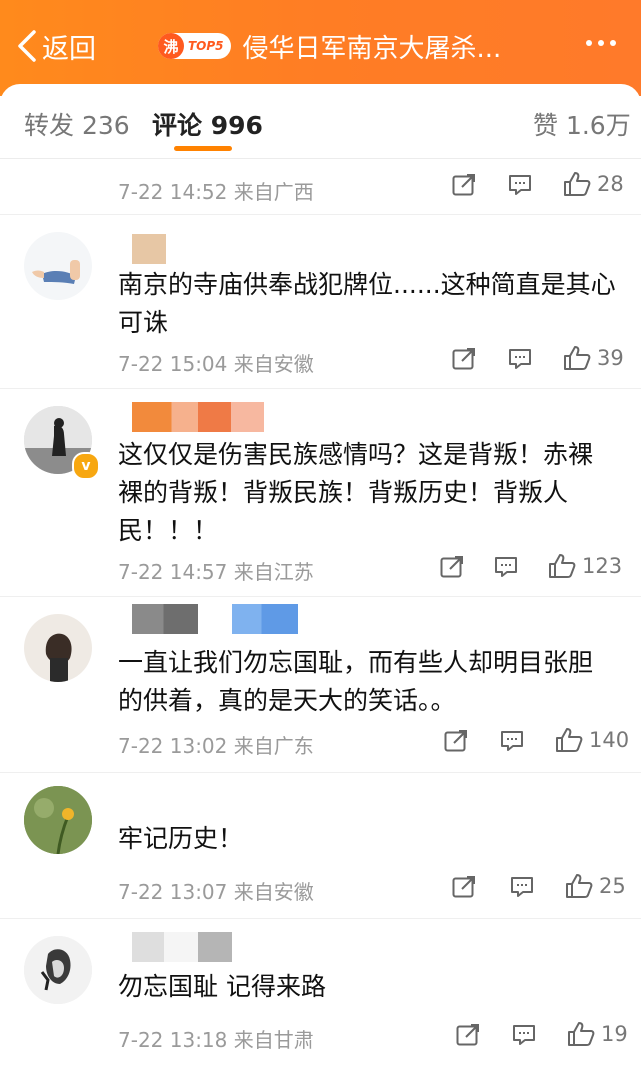  What do you see at coordinates (610, 184) in the screenshot?
I see `like-count: 28` at bounding box center [610, 184].